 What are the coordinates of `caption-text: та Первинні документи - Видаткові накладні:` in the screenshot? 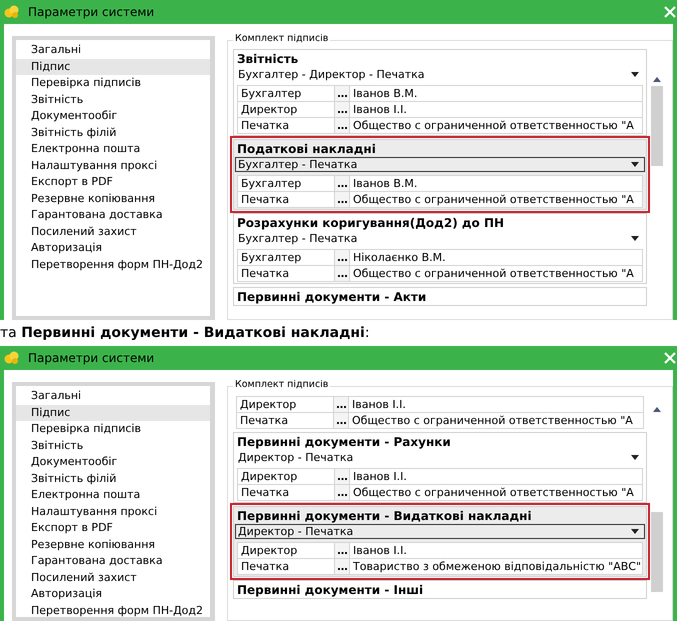 It's located at (185, 333).